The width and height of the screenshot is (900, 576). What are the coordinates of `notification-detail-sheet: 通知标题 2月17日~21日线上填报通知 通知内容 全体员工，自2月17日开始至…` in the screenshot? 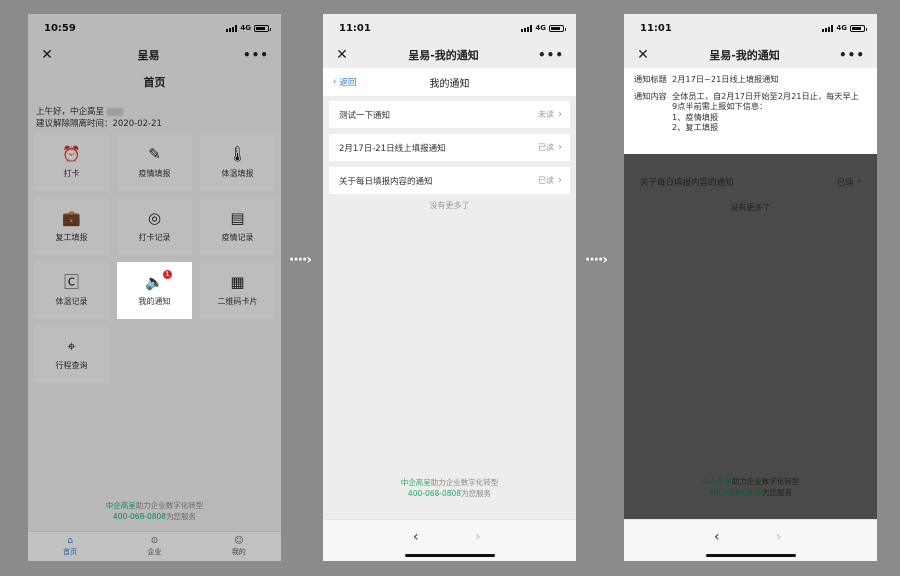 It's located at (750, 111).